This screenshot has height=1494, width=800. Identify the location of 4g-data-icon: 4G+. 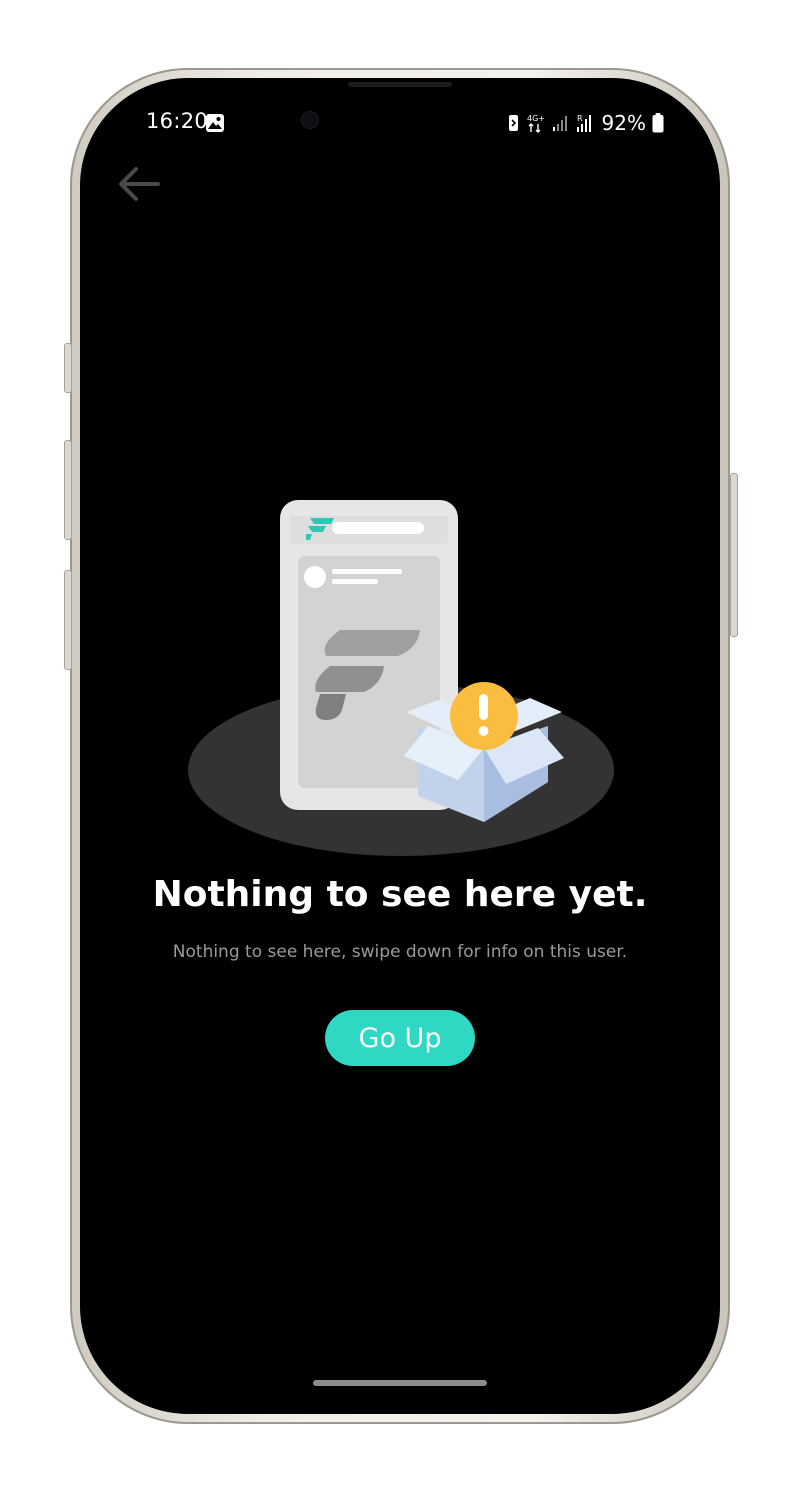
(536, 123).